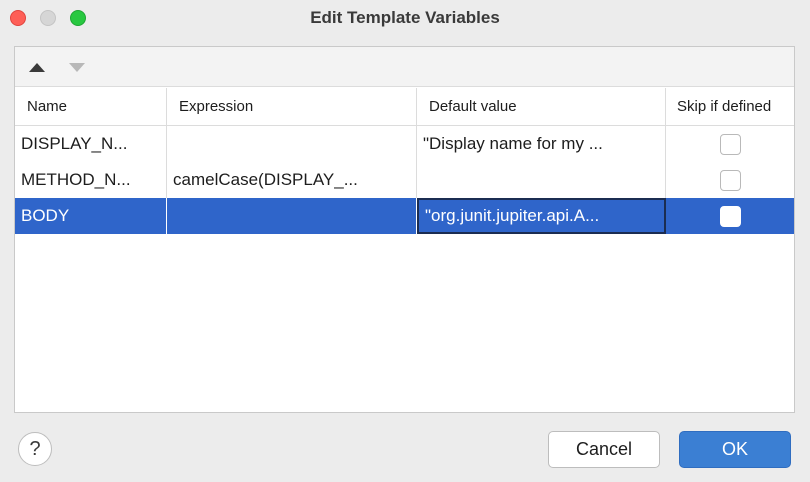  I want to click on column-header-name: Name, so click(91, 106).